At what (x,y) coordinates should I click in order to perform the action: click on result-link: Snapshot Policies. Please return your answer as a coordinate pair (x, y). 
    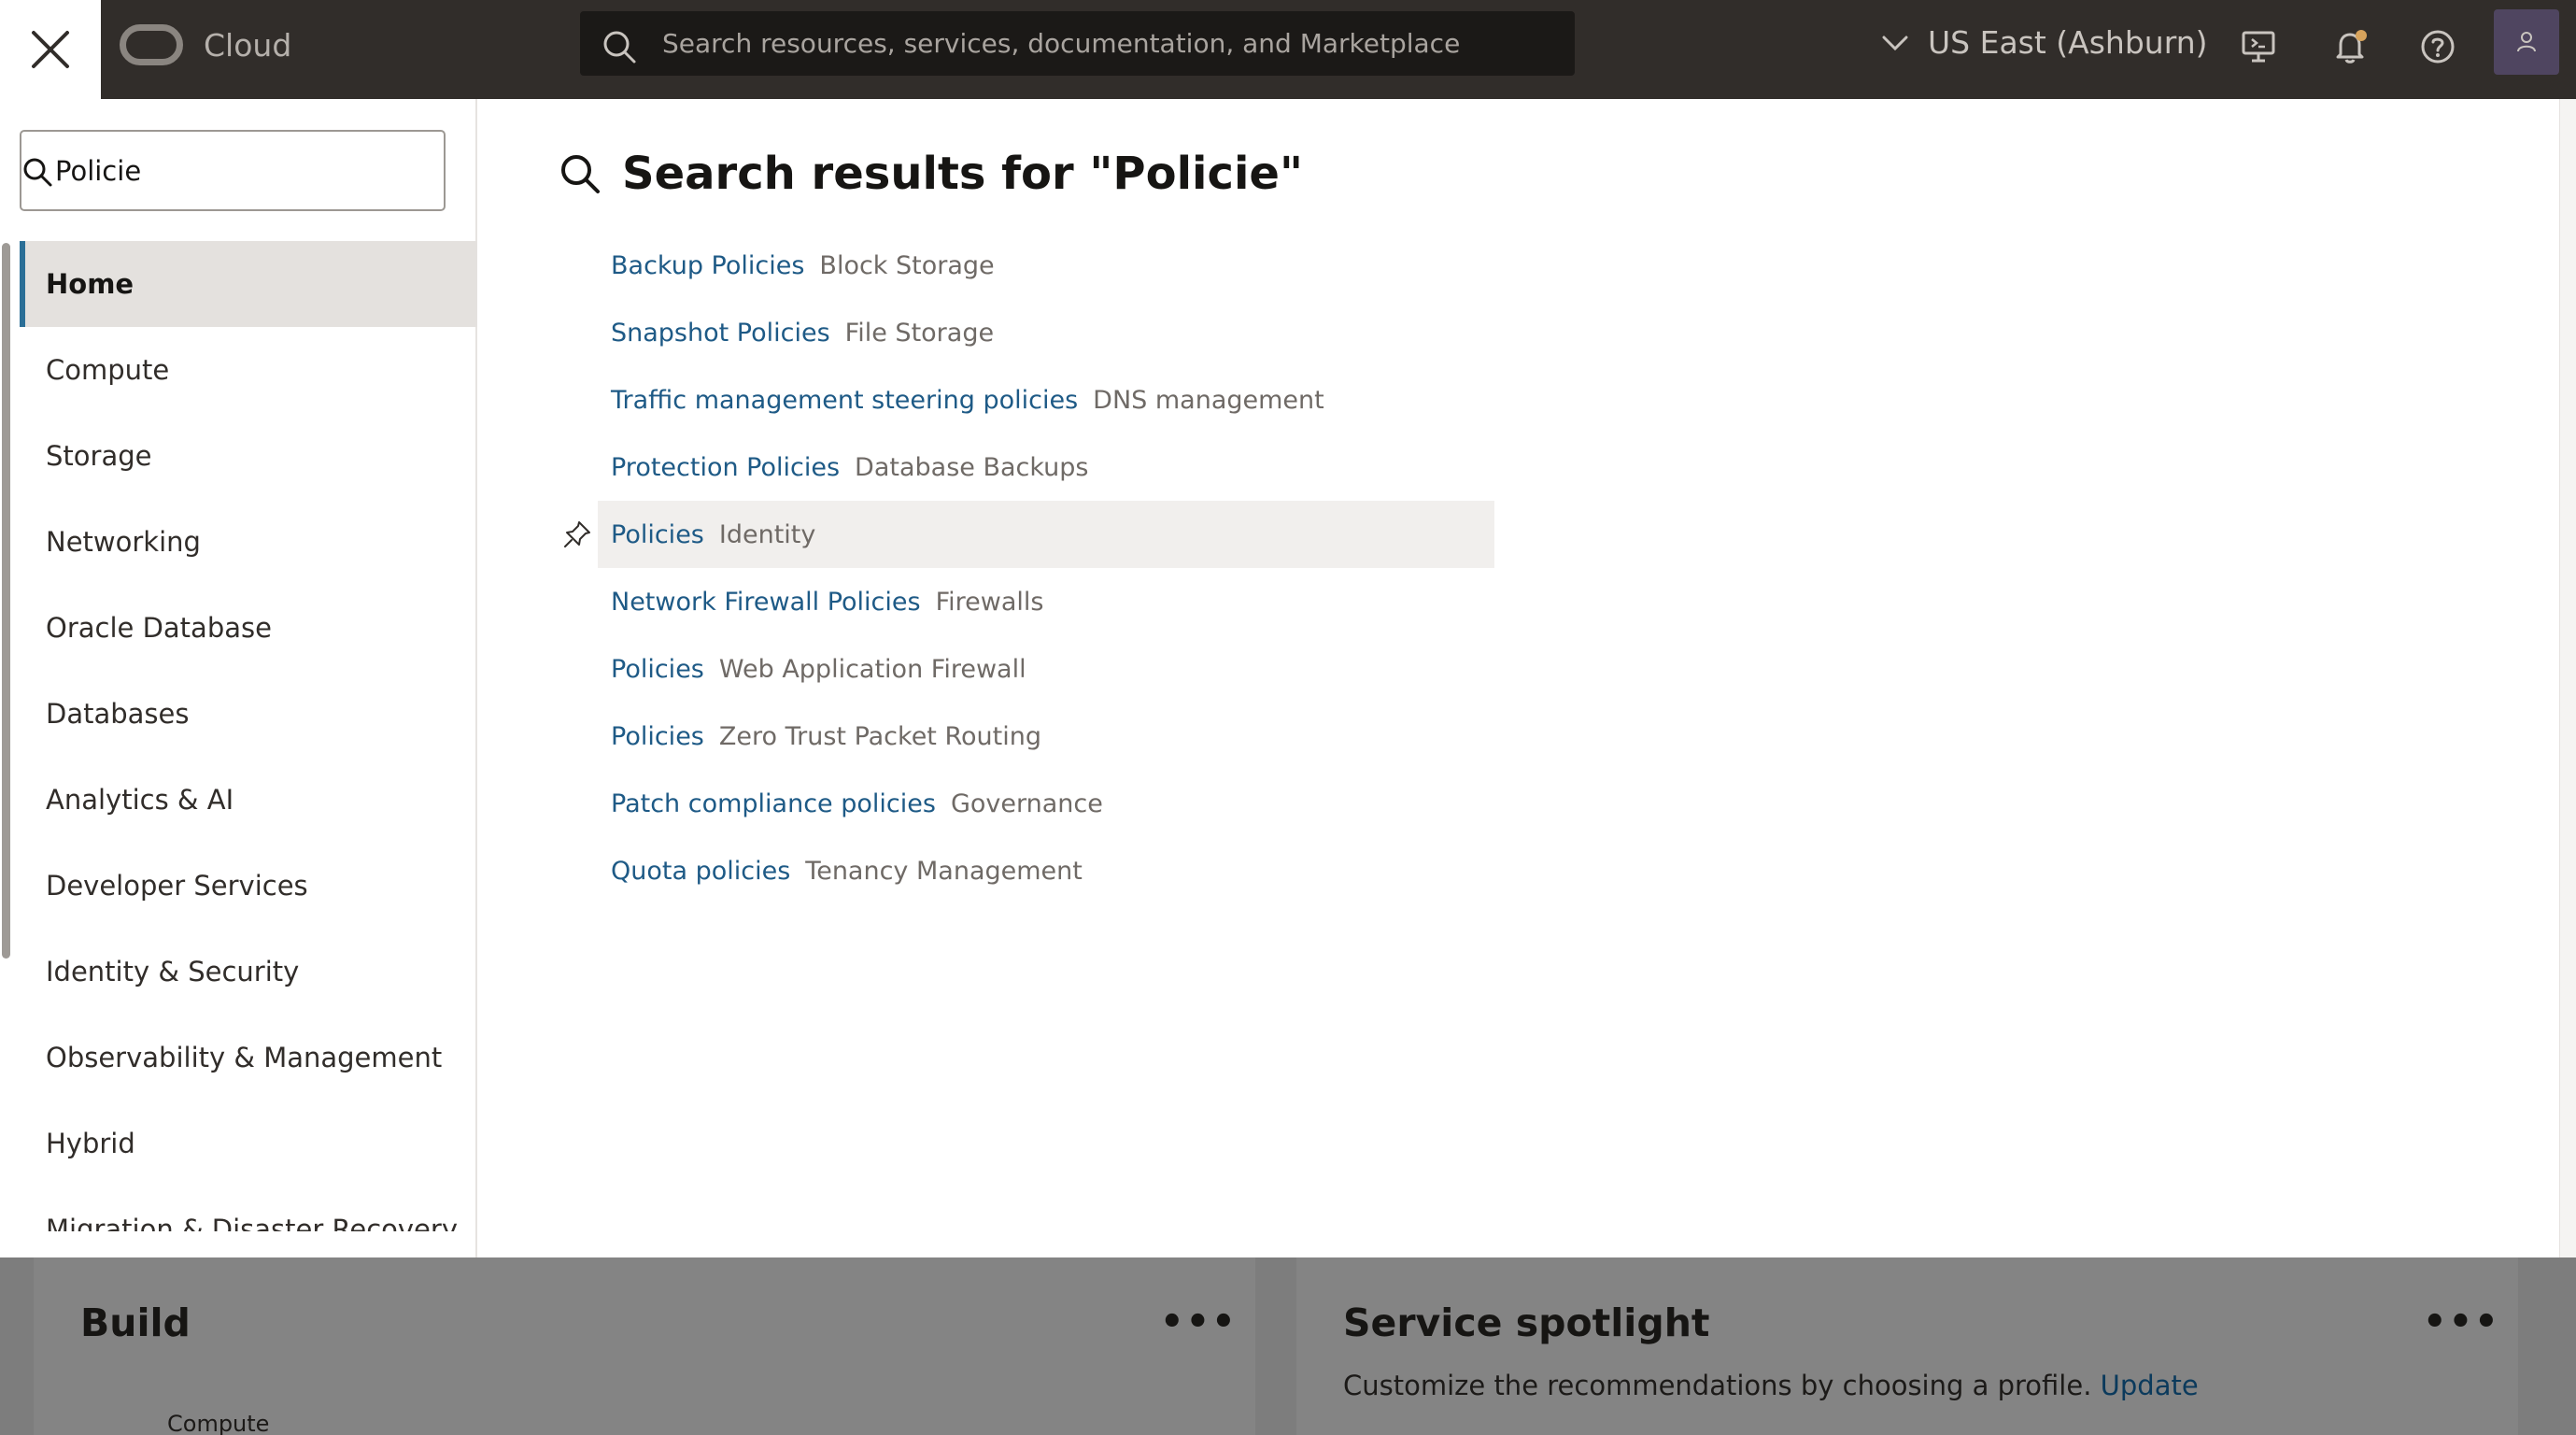
    Looking at the image, I should click on (720, 333).